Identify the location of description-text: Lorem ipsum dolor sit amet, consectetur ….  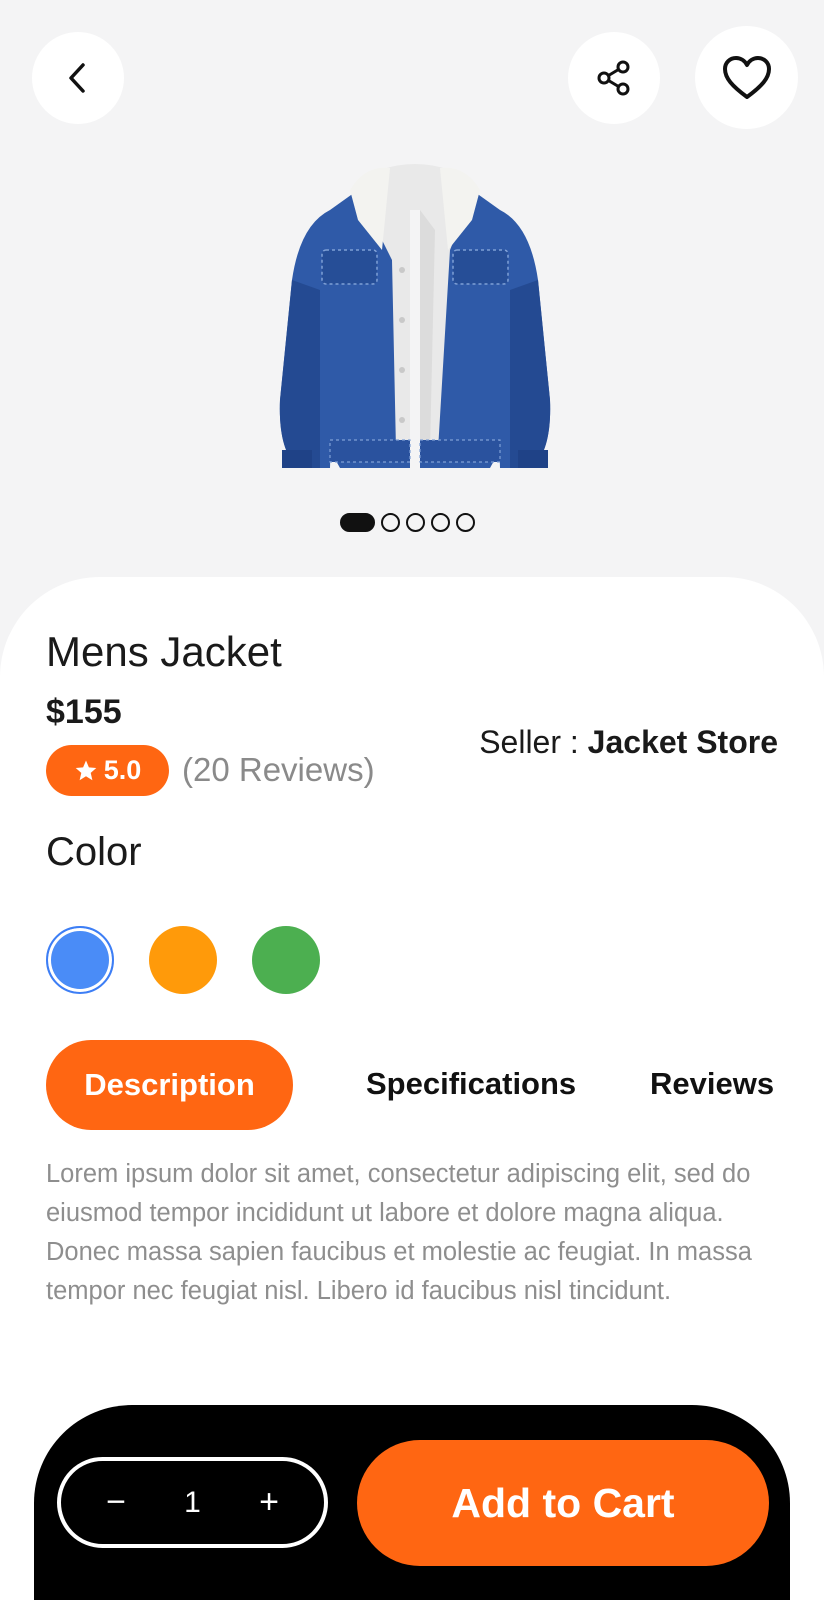
(399, 1232).